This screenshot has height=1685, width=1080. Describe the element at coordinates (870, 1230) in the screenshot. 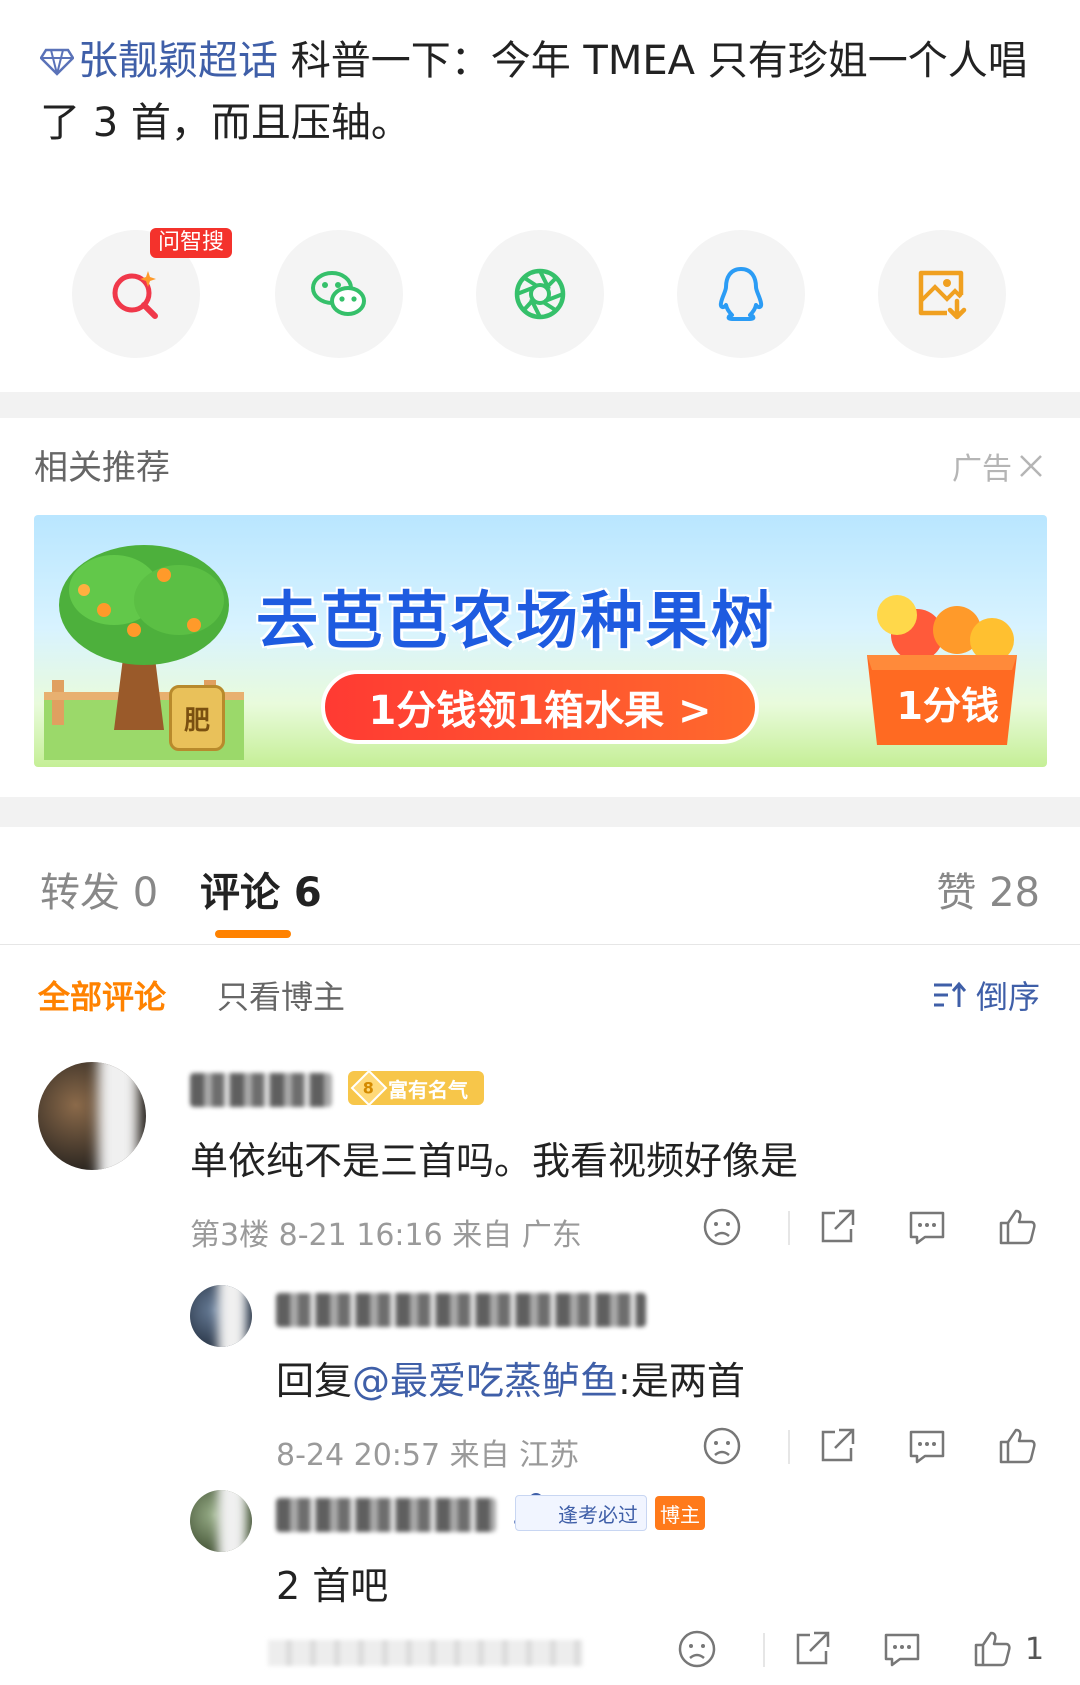

I see `comment-actions` at that location.